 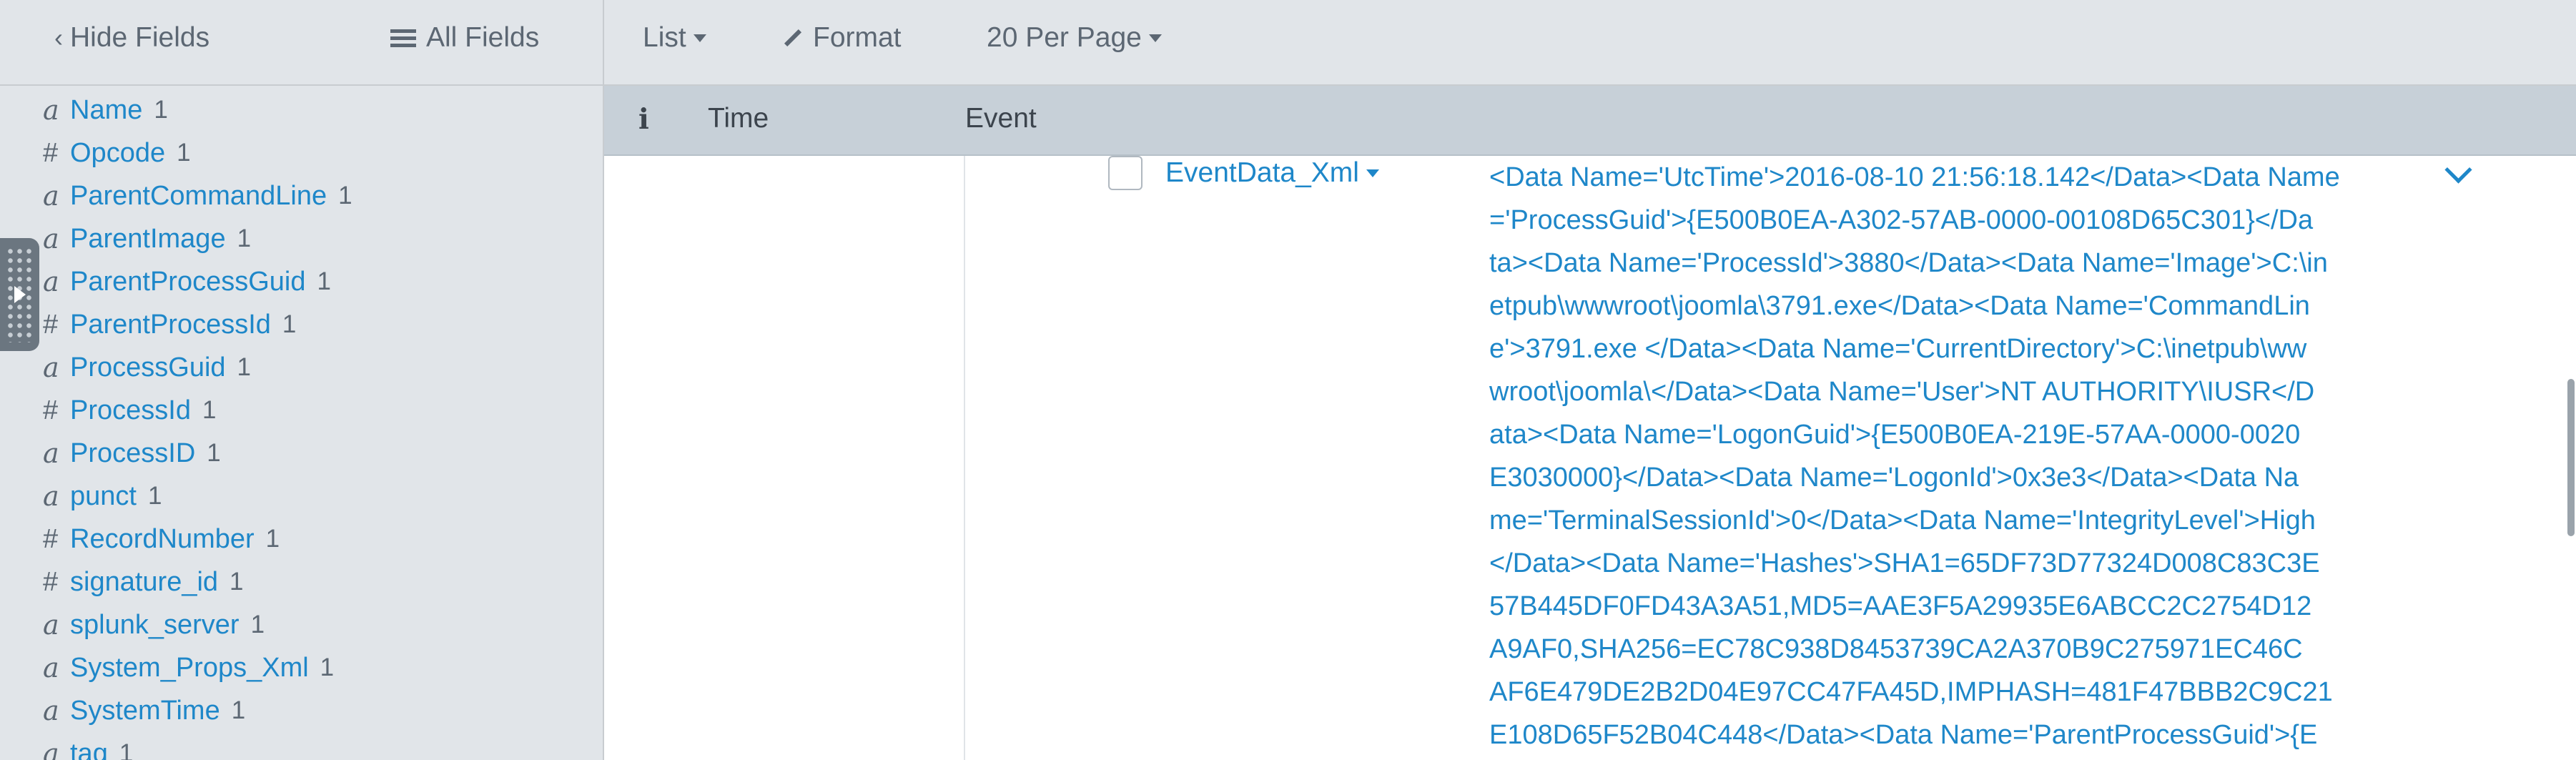 What do you see at coordinates (793, 38) in the screenshot?
I see `pencil-icon` at bounding box center [793, 38].